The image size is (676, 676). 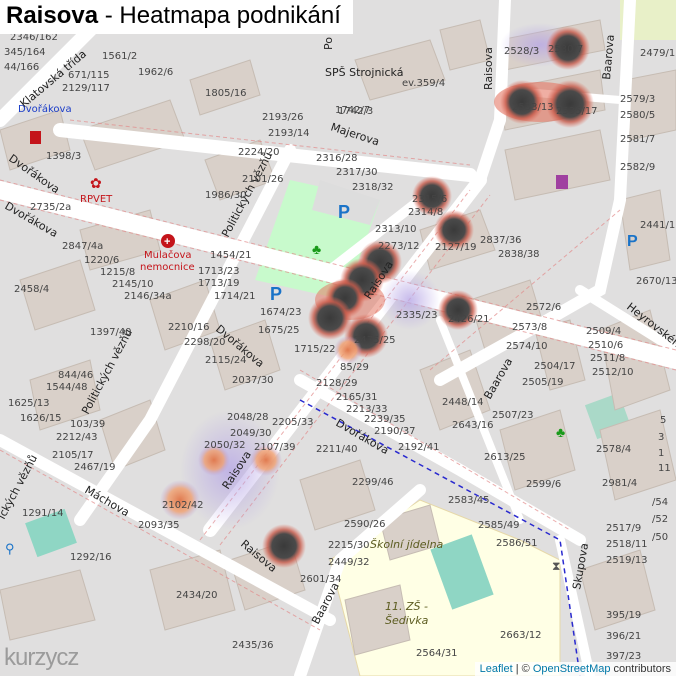 I want to click on map-attribution: Leaflet | © OpenStreetMap contributors, so click(x=575, y=669).